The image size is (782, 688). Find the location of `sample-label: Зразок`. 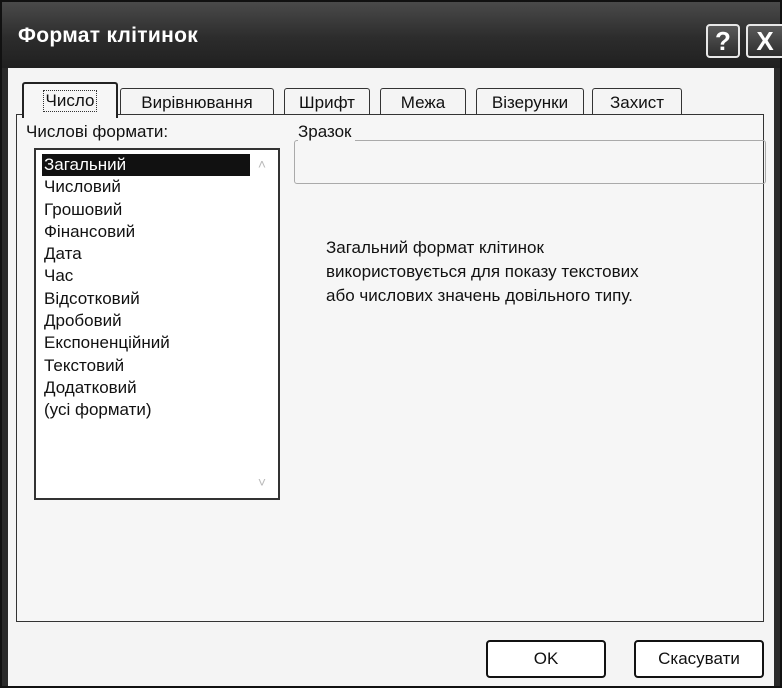

sample-label: Зразок is located at coordinates (327, 132).